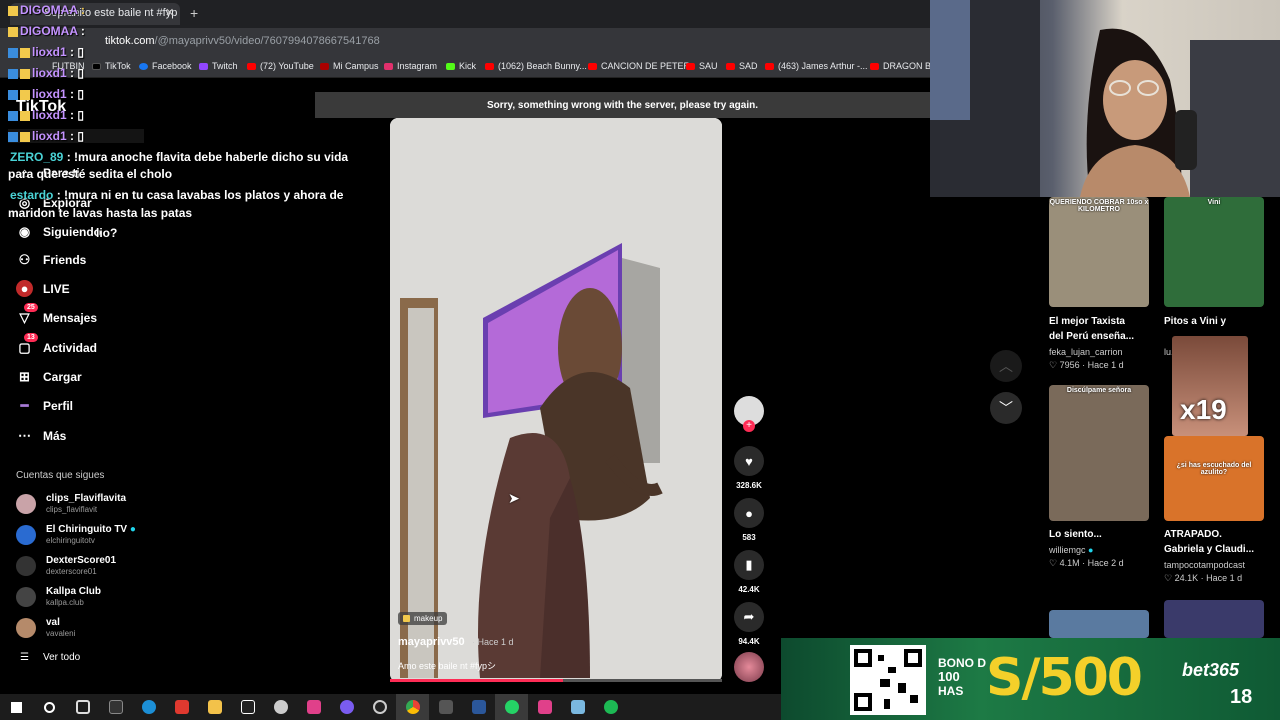 The image size is (1280, 720). Describe the element at coordinates (169, 12) in the screenshot. I see `close-tab-icon: ✕` at that location.